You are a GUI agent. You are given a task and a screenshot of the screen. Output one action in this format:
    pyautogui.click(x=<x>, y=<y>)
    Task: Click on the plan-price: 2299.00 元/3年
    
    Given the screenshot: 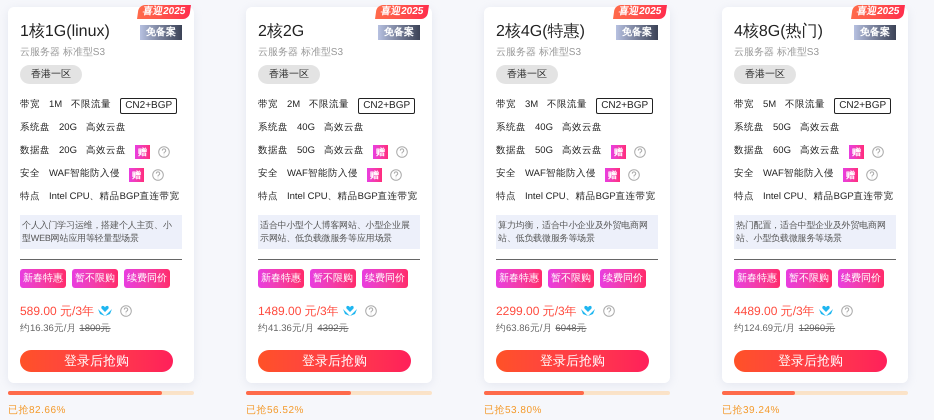 What is the action you would take?
    pyautogui.click(x=536, y=311)
    